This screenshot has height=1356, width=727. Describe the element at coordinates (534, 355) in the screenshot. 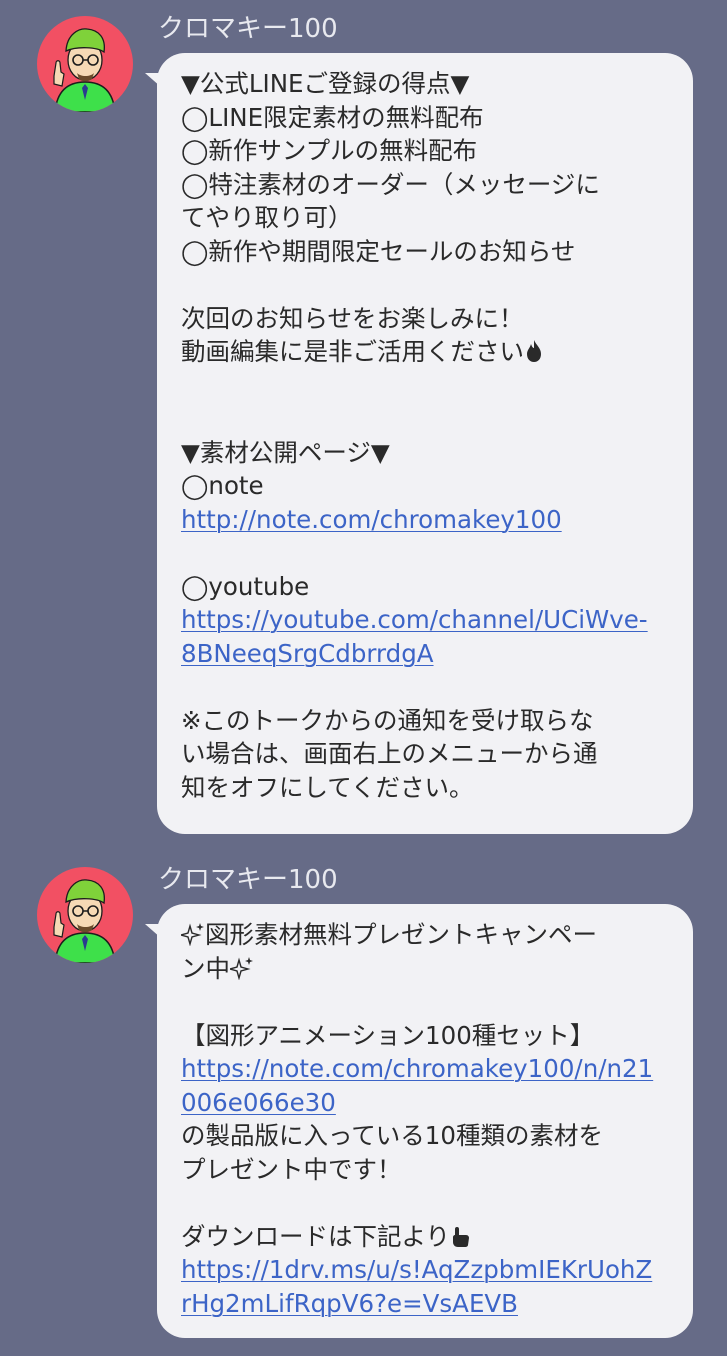

I see `fire-icon` at that location.